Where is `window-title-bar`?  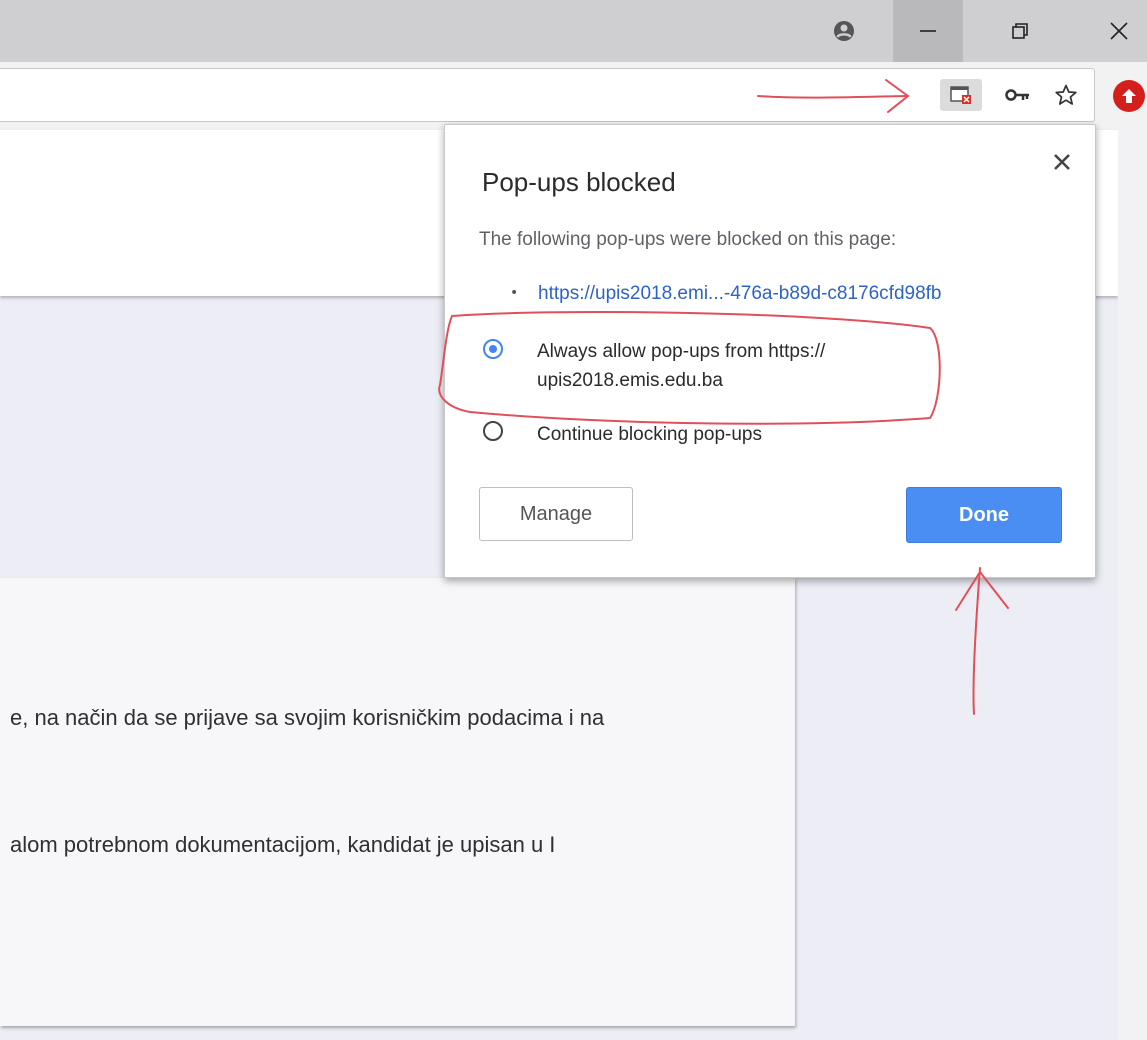
window-title-bar is located at coordinates (573, 31).